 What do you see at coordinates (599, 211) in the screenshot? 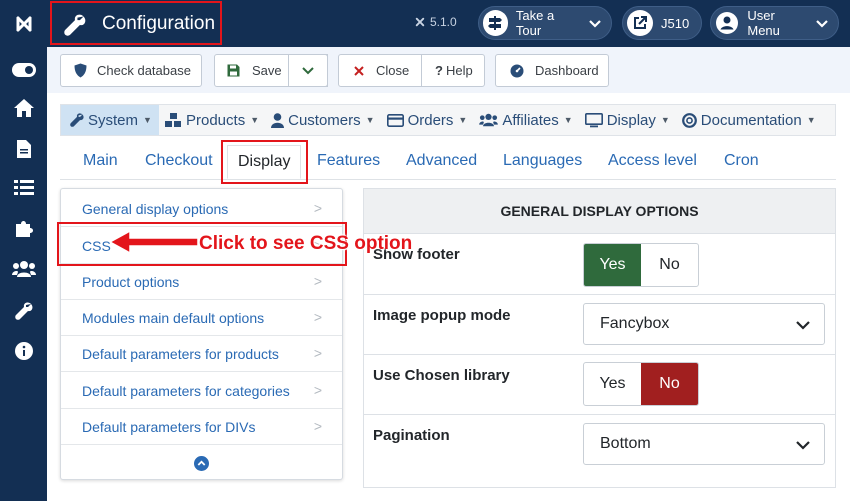
I see `options-heading: GENERAL DISPLAY OPTIONS` at bounding box center [599, 211].